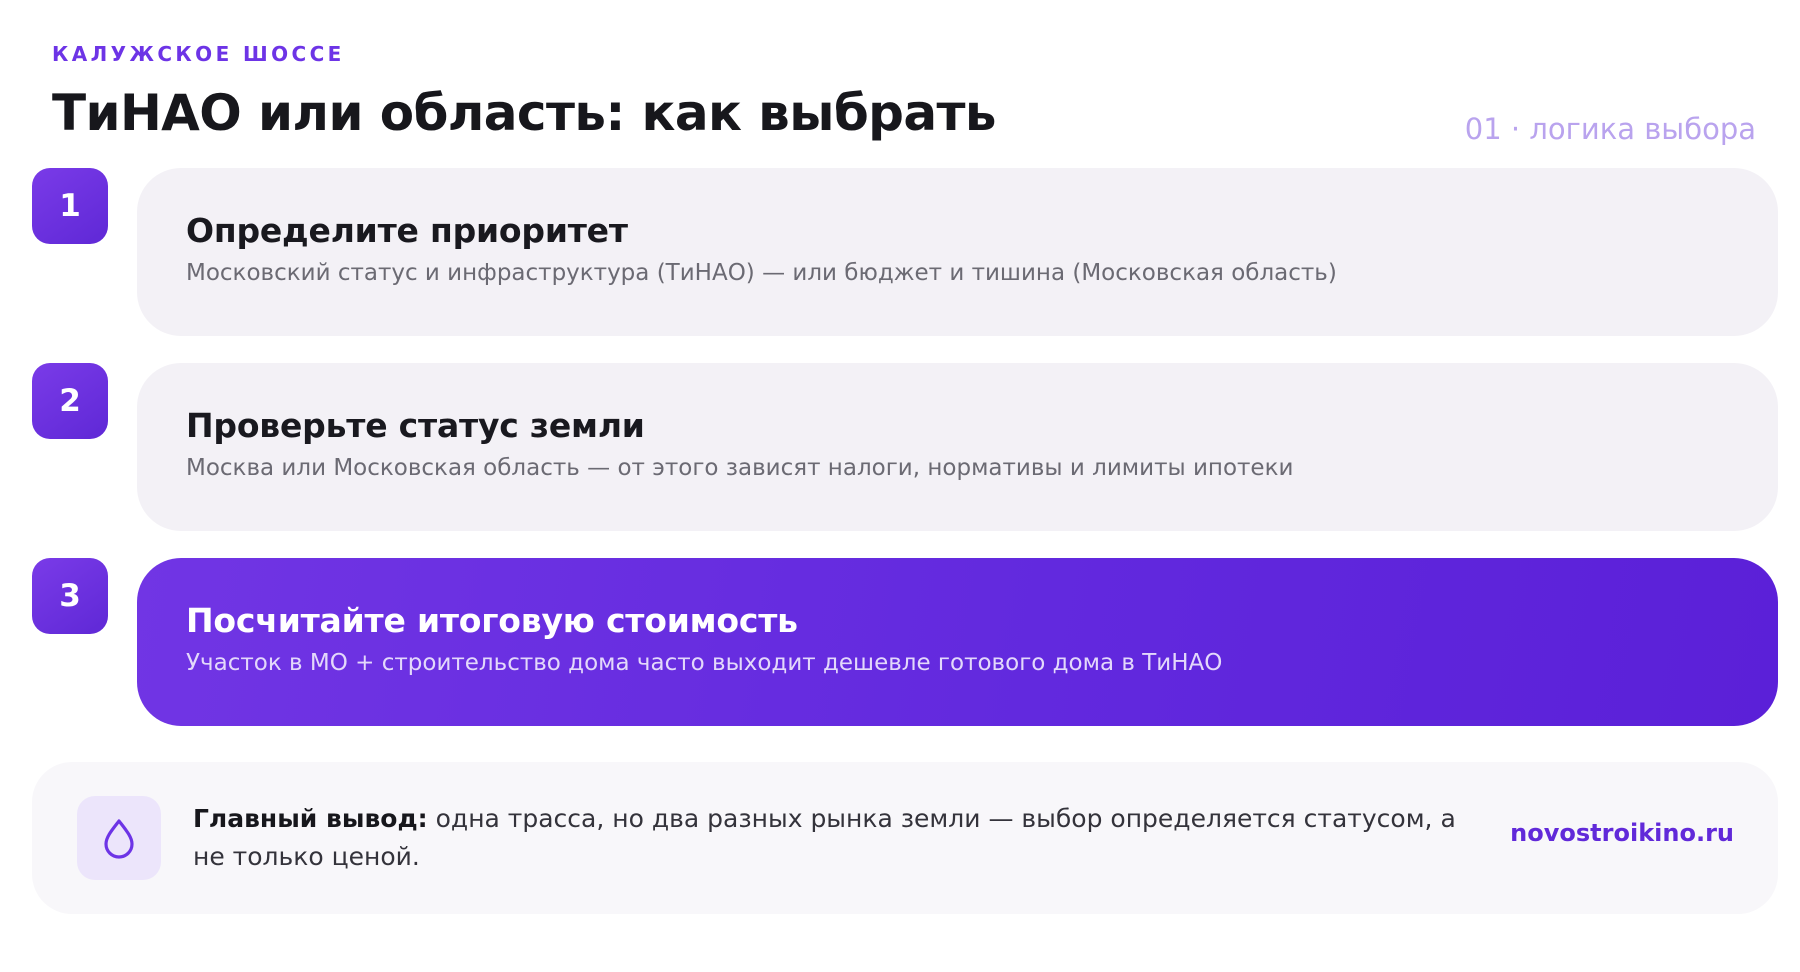 This screenshot has width=1800, height=972. I want to click on step-title: Посчитайте итоговую стоимость, so click(492, 620).